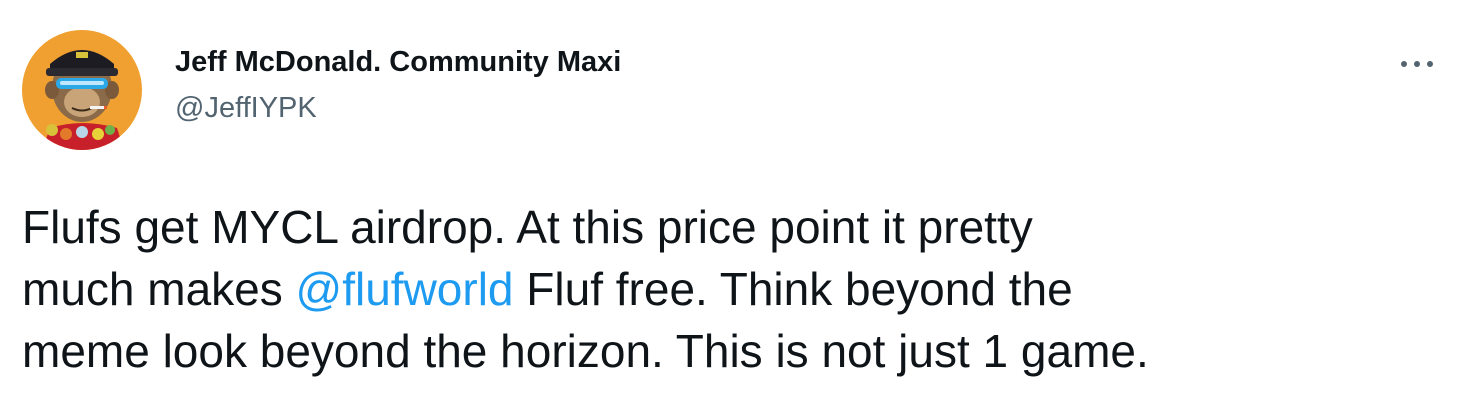 This screenshot has height=420, width=1465. I want to click on mention-link: @flufworld, so click(405, 289).